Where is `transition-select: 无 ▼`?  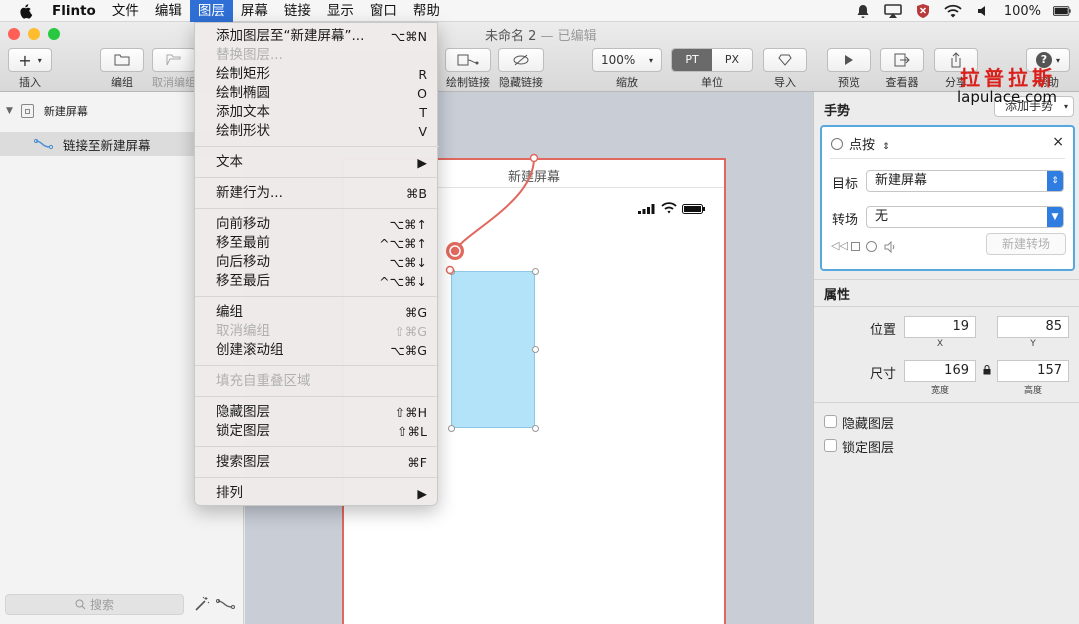
transition-select: 无 ▼ is located at coordinates (965, 217).